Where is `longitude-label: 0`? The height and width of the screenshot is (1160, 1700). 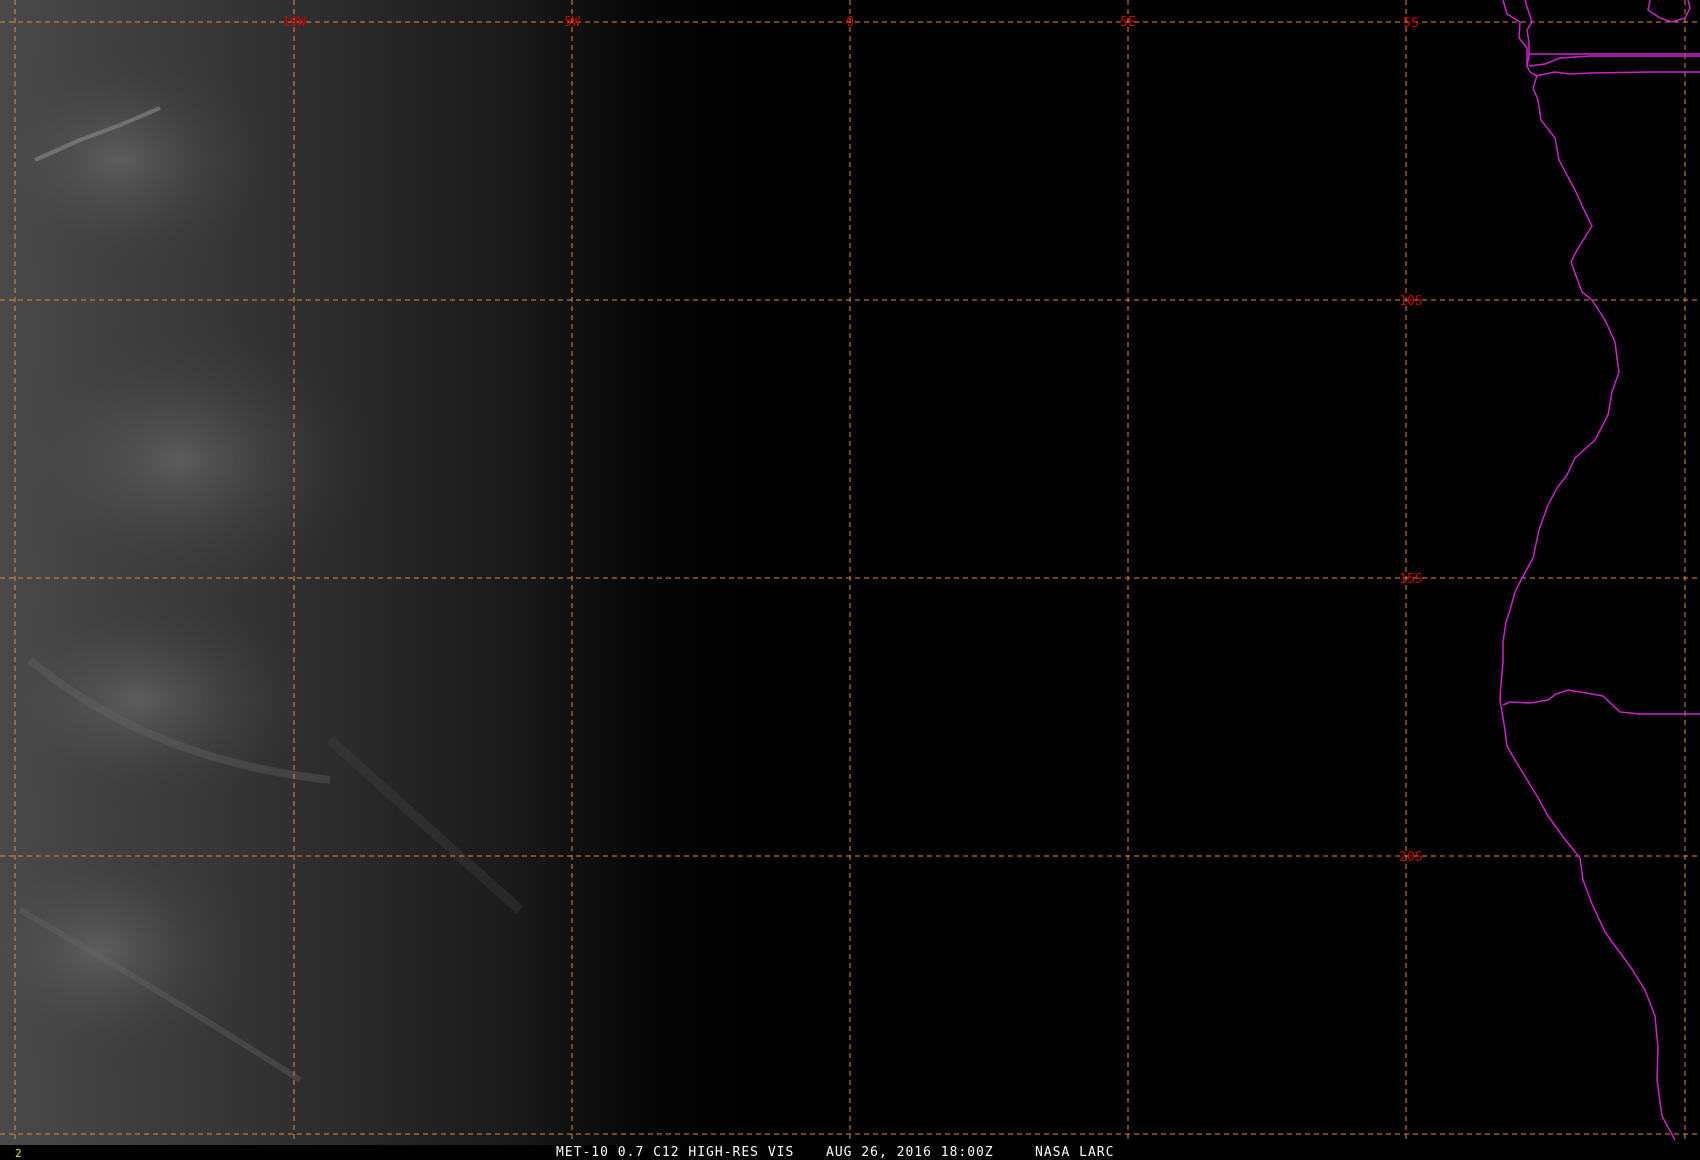
longitude-label: 0 is located at coordinates (850, 22).